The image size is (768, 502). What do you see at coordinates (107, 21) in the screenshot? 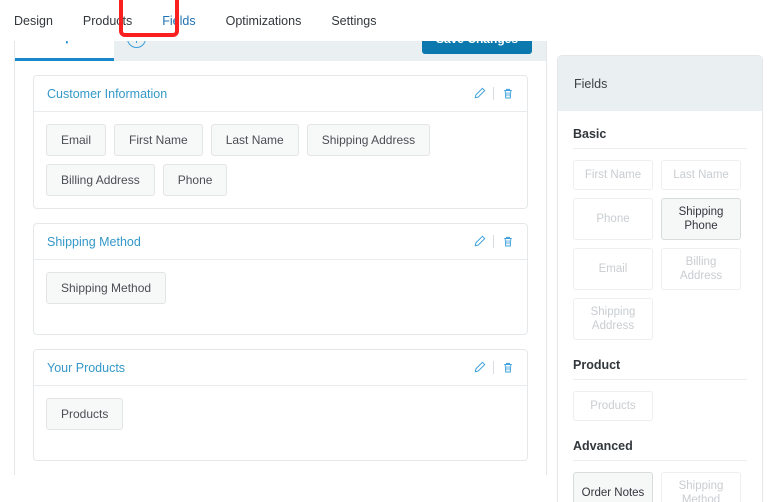
I see `nav-tab-products: Products` at bounding box center [107, 21].